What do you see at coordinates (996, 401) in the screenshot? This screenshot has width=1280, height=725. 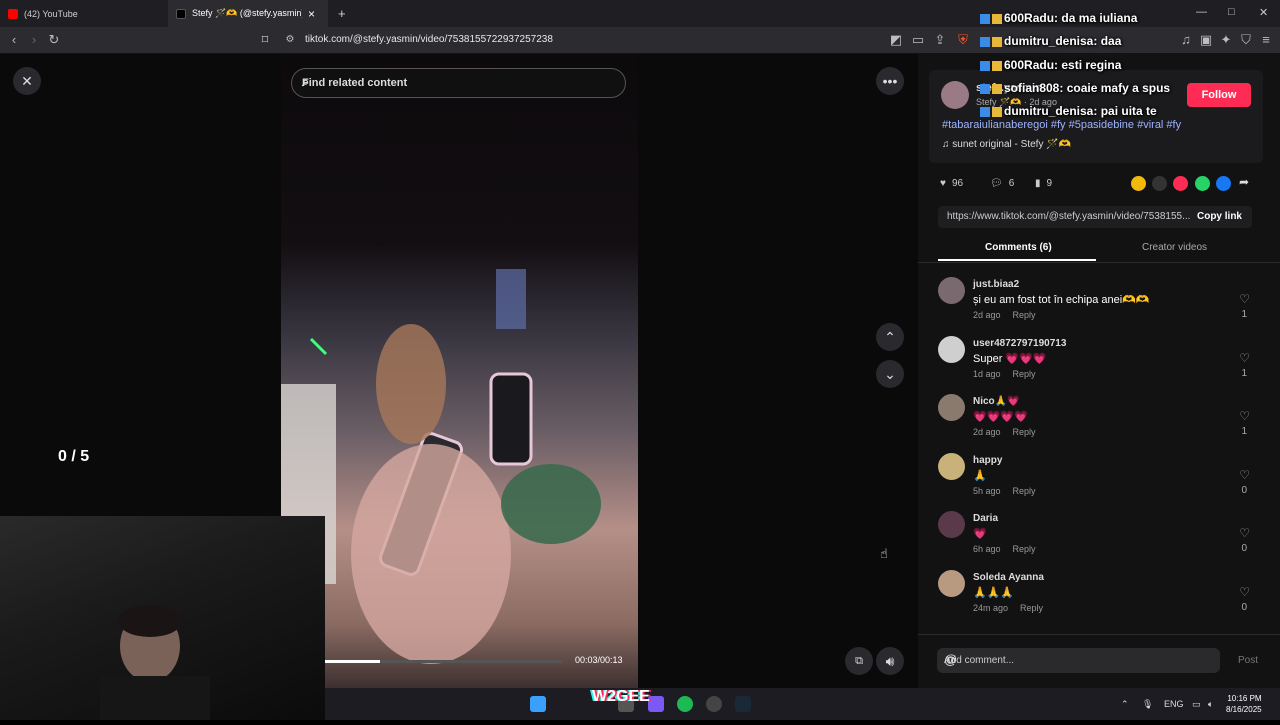 I see `commenter-name: Nico🙏💗` at bounding box center [996, 401].